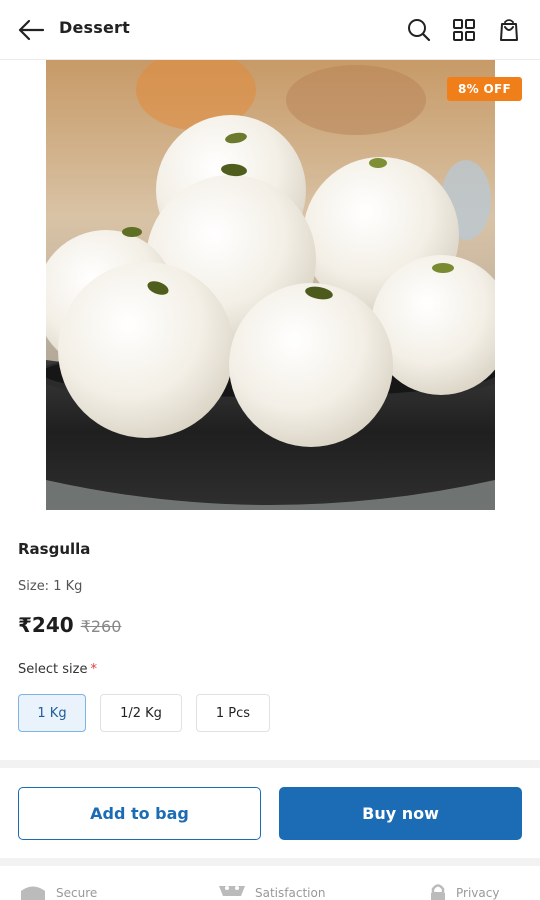 This screenshot has width=540, height=900. I want to click on search-icon, so click(419, 30).